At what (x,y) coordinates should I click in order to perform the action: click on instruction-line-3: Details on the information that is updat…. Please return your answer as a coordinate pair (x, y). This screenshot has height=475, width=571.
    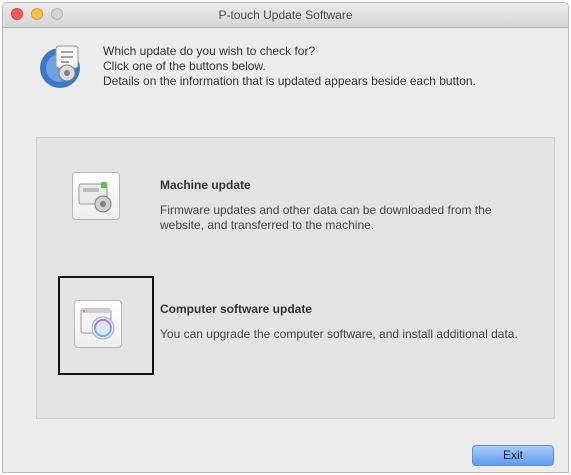
    Looking at the image, I should click on (289, 81).